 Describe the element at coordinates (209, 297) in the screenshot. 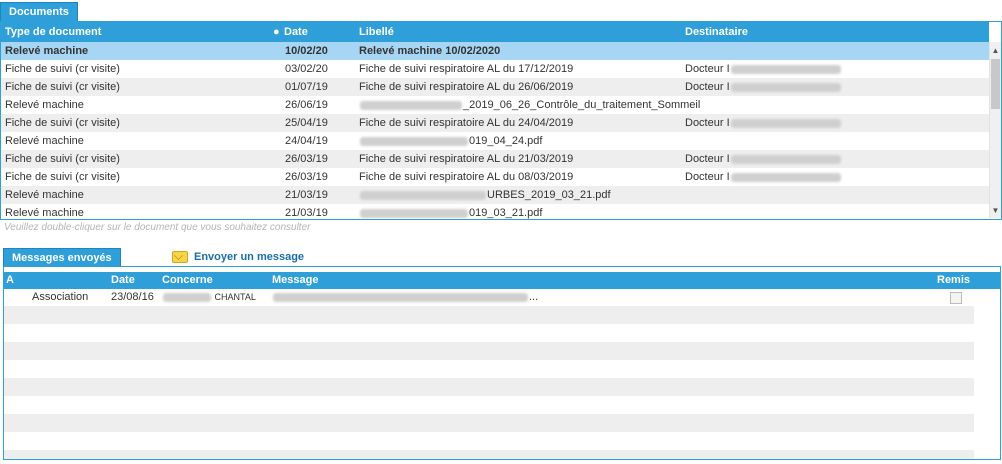

I see `cell-concerne: CHANTAL` at that location.